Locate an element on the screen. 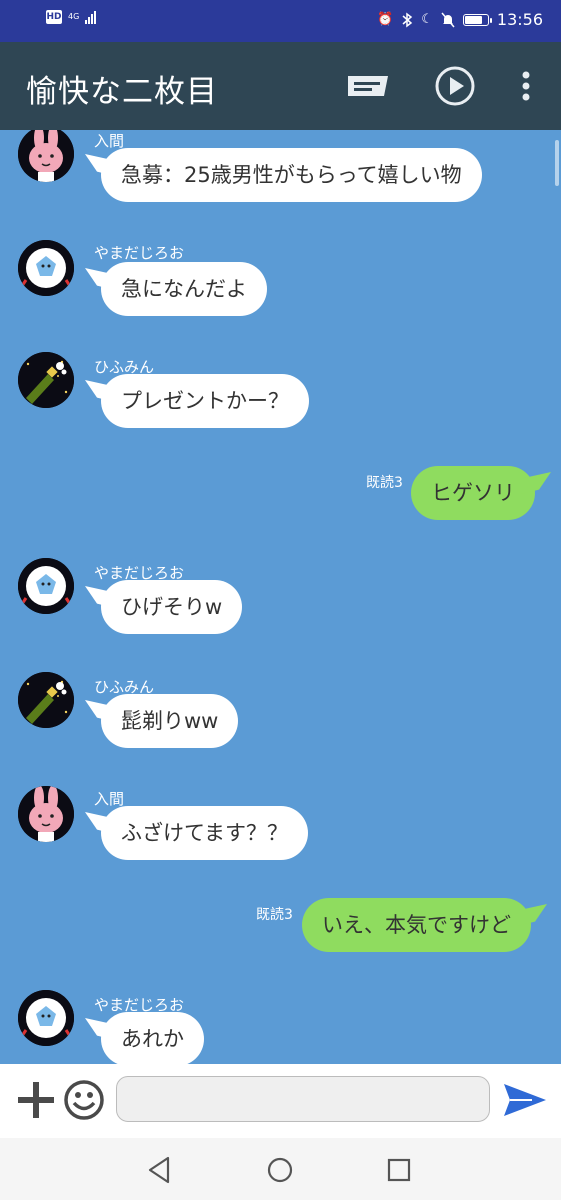 The width and height of the screenshot is (561, 1200). bell-off-icon is located at coordinates (448, 19).